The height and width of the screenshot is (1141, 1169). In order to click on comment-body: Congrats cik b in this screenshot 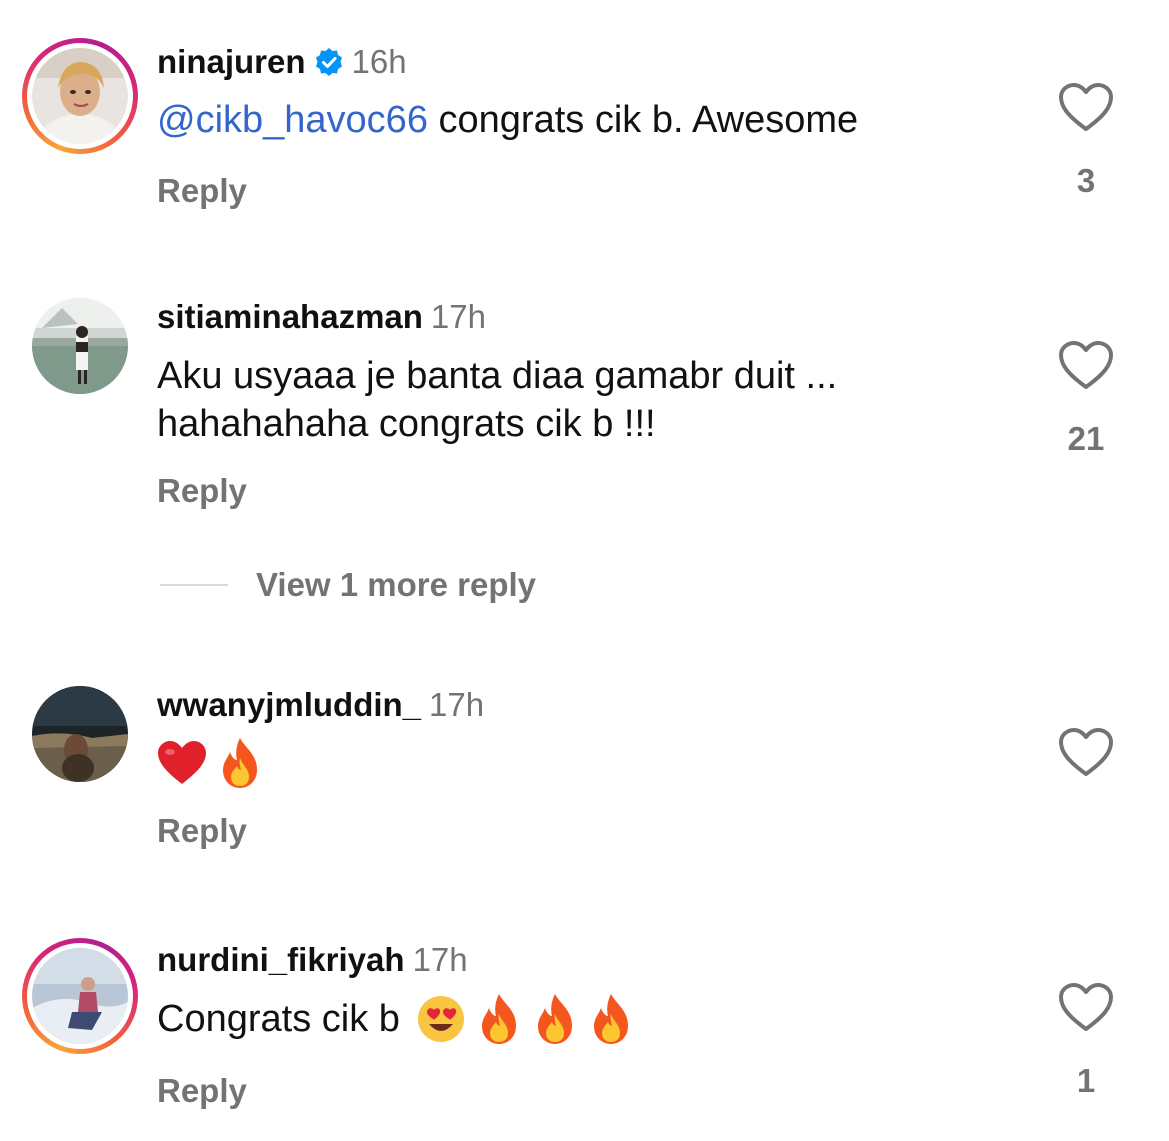, I will do `click(278, 1019)`.